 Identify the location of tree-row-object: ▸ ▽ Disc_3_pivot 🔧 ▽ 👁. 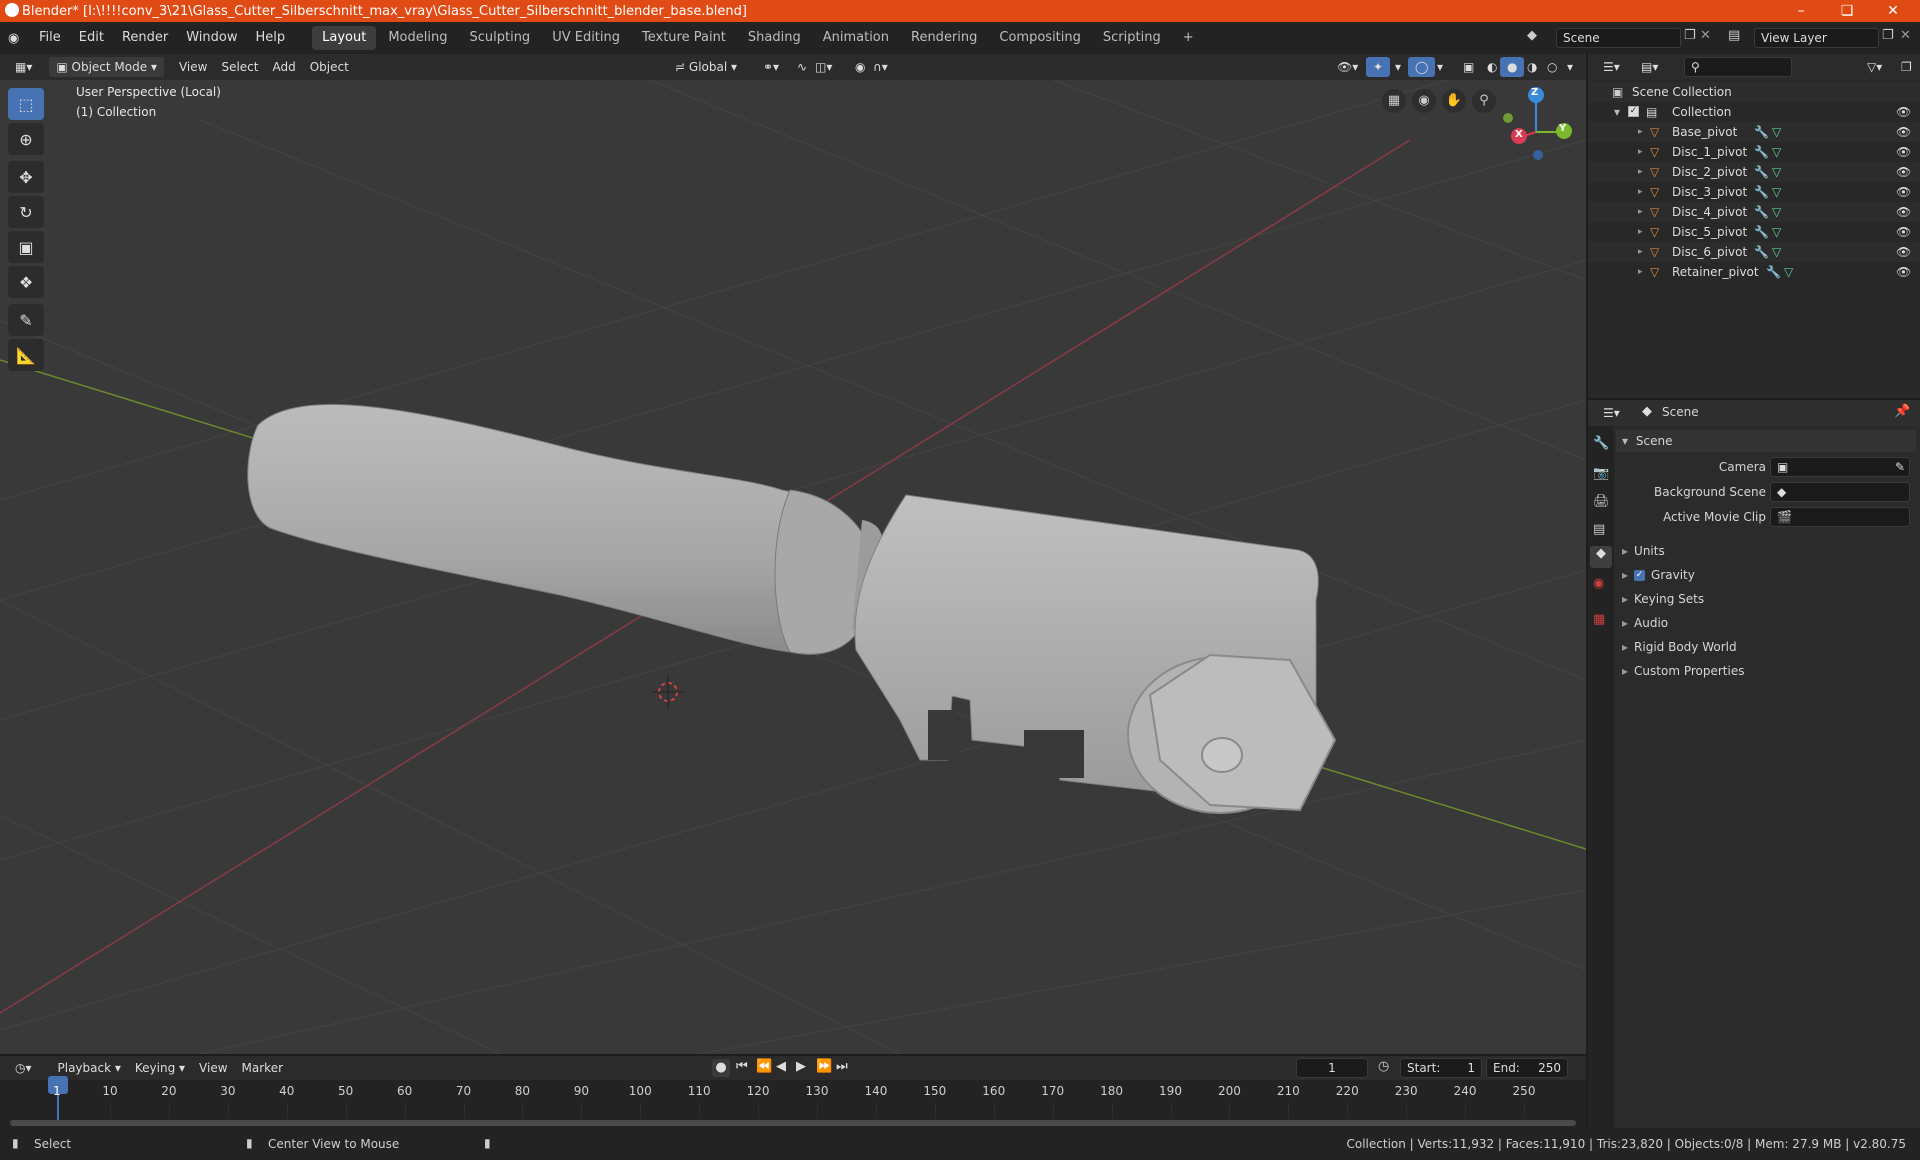
(1754, 192).